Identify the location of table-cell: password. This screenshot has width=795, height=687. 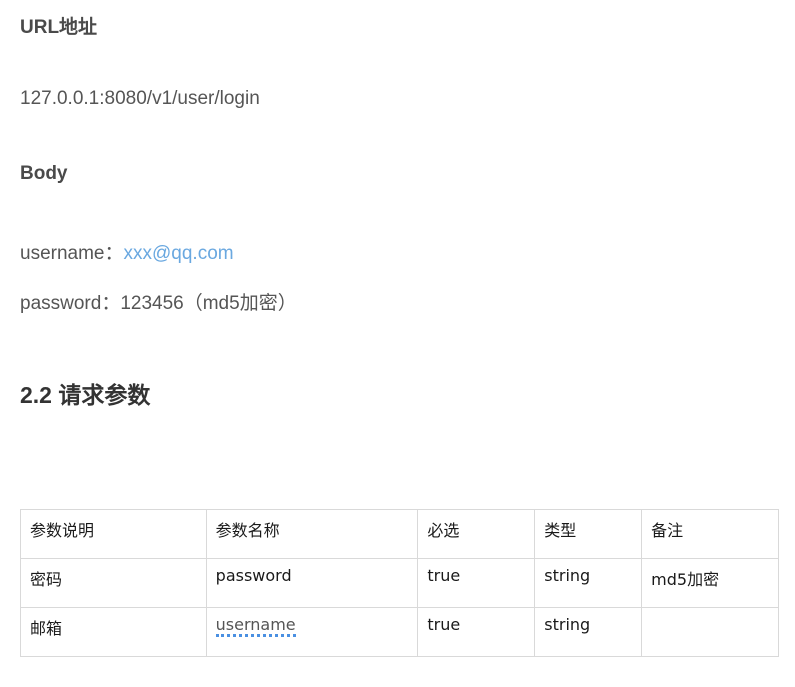
(312, 583).